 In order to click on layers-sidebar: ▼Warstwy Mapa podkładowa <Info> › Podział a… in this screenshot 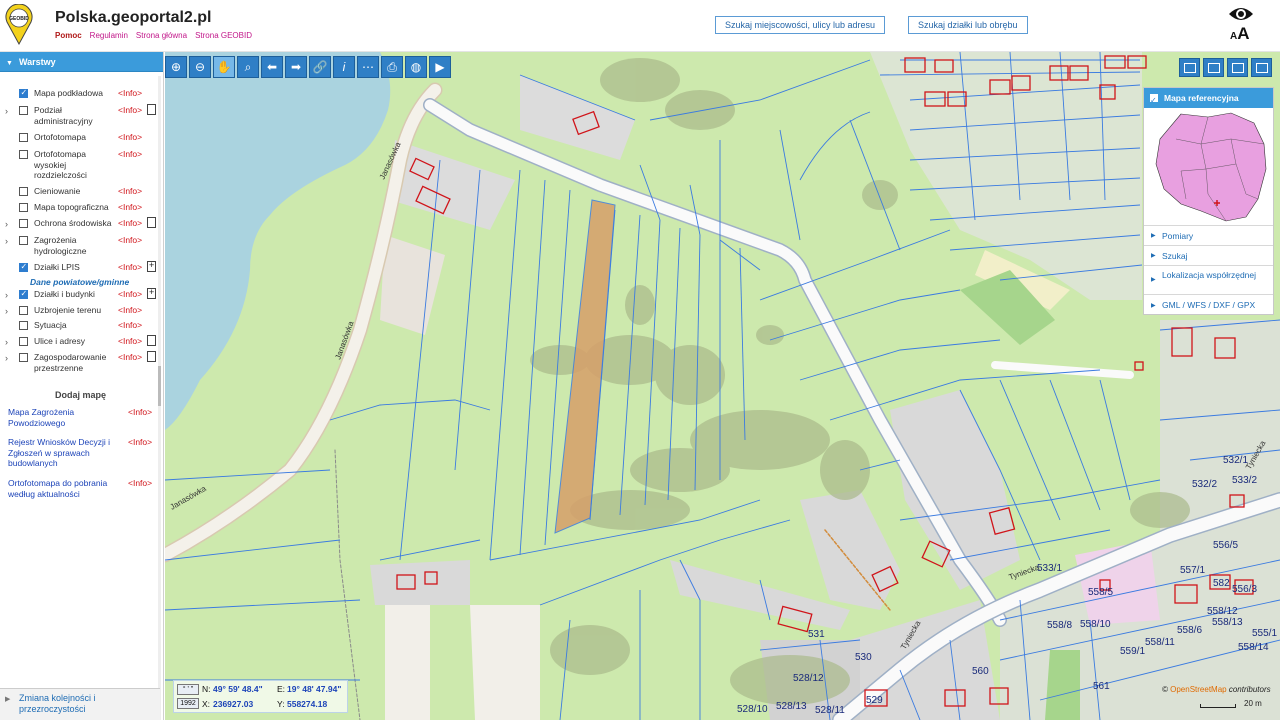, I will do `click(82, 386)`.